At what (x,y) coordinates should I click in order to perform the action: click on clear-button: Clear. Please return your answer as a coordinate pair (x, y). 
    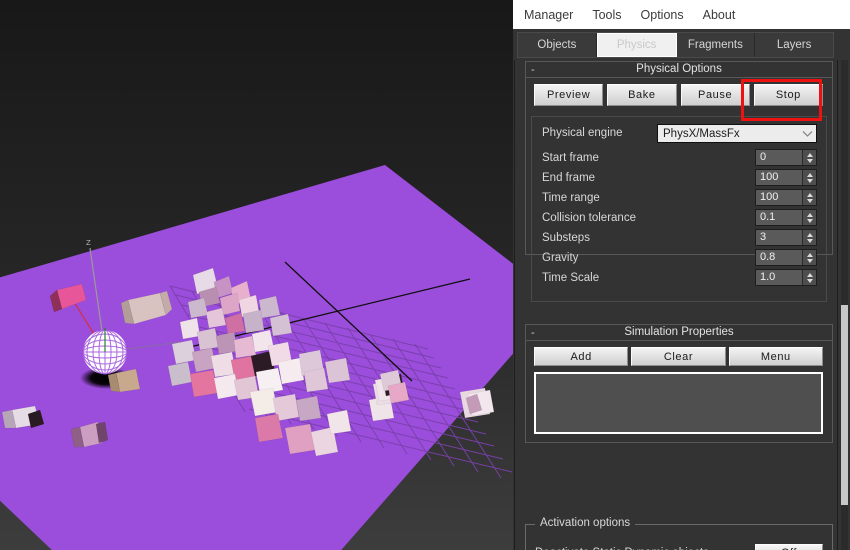
    Looking at the image, I should click on (678, 356).